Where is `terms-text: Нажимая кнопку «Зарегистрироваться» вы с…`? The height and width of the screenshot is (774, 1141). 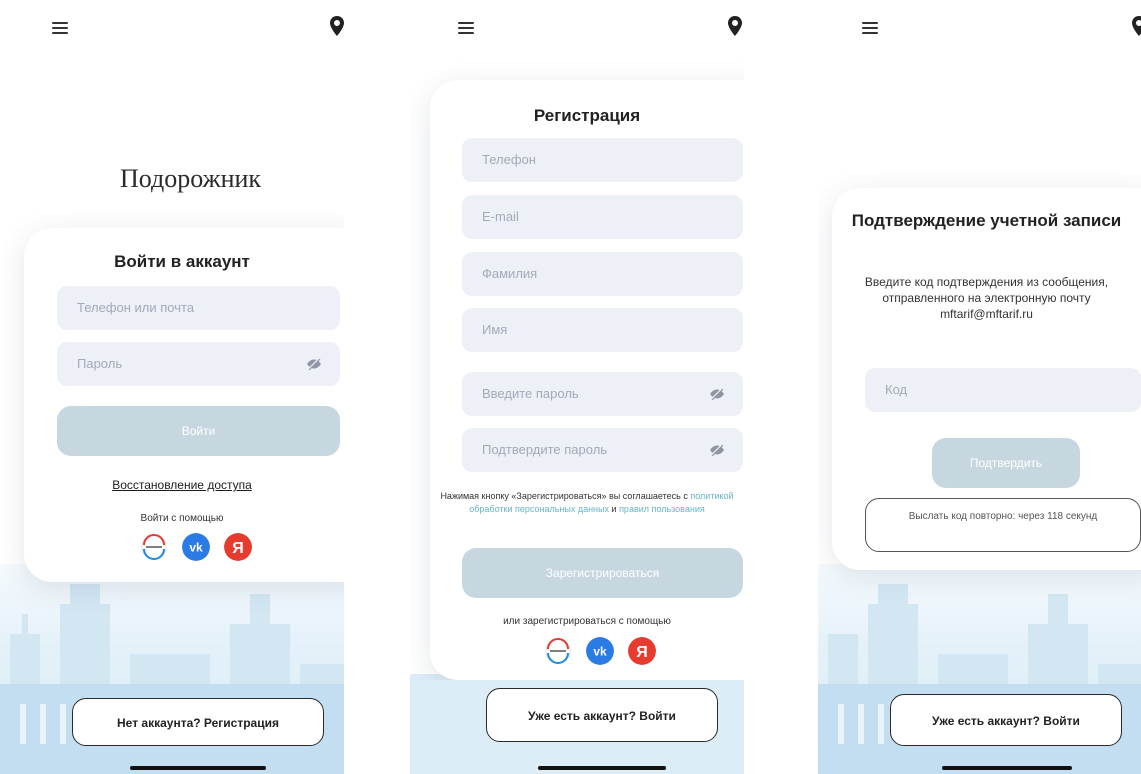 terms-text: Нажимая кнопку «Зарегистрироваться» вы с… is located at coordinates (587, 503).